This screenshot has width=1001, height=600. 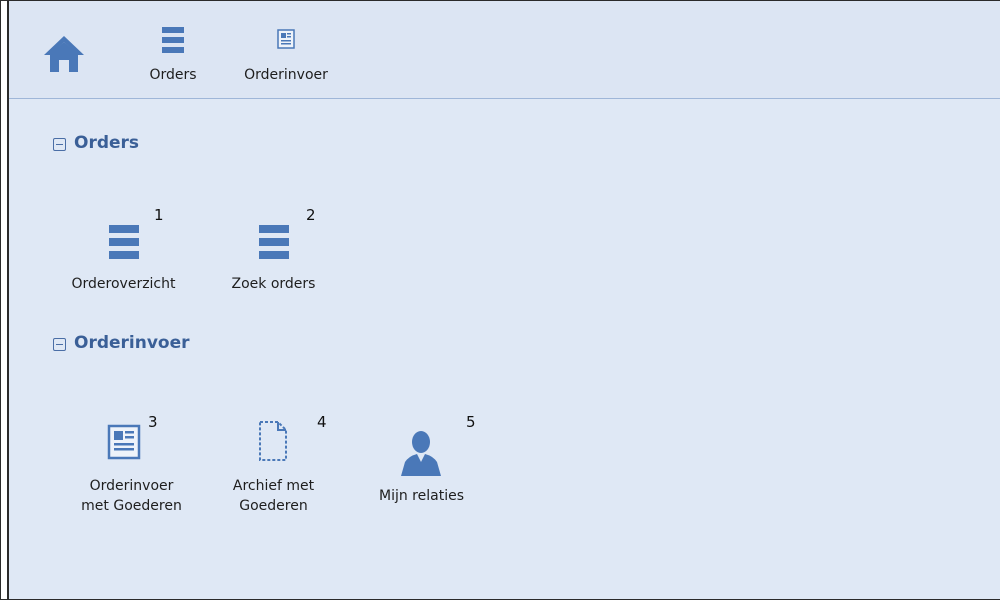 I want to click on person-icon, so click(x=421, y=453).